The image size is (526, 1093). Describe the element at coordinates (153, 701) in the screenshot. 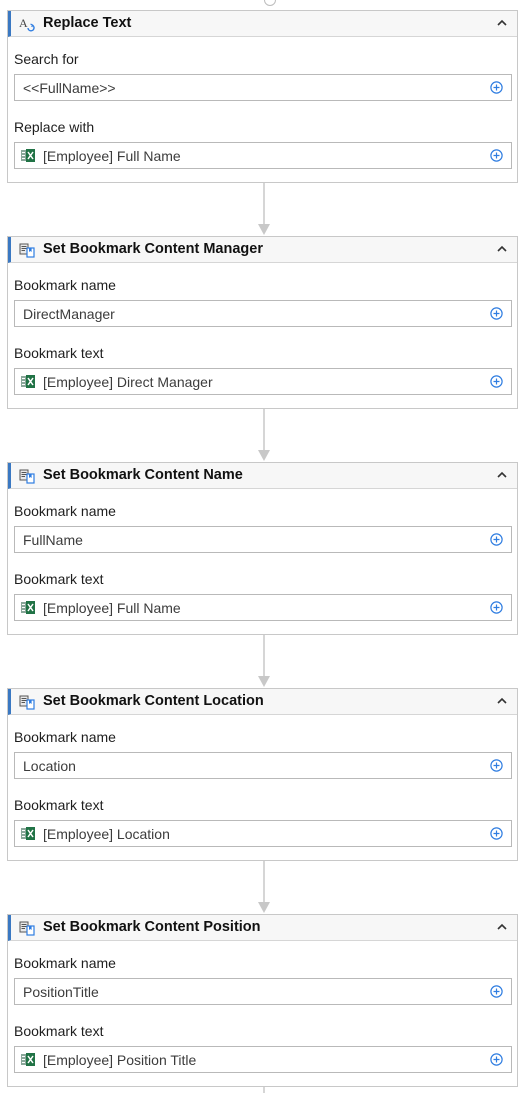

I see `activity-title: Set Bookmark Content Location` at that location.